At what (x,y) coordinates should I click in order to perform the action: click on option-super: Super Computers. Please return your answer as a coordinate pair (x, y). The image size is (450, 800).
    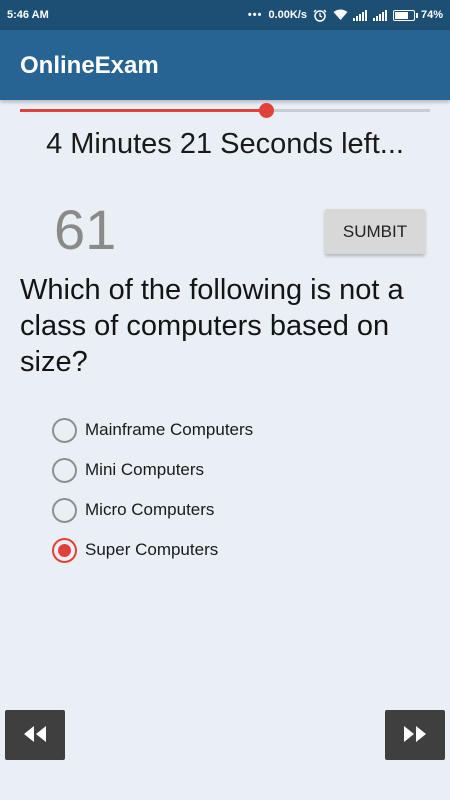
    Looking at the image, I should click on (227, 550).